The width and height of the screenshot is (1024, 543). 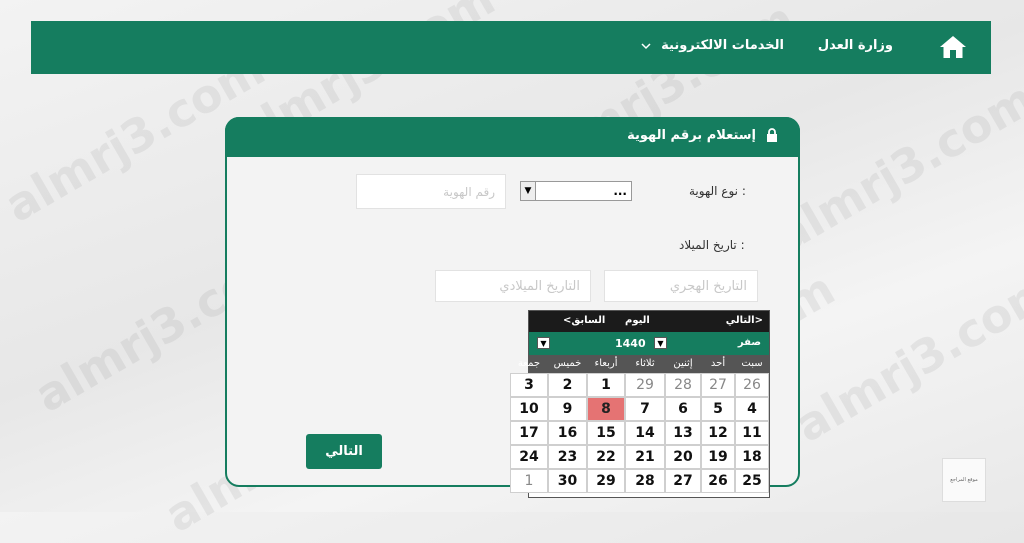 I want to click on calendar-day-cell: 5, so click(x=718, y=409).